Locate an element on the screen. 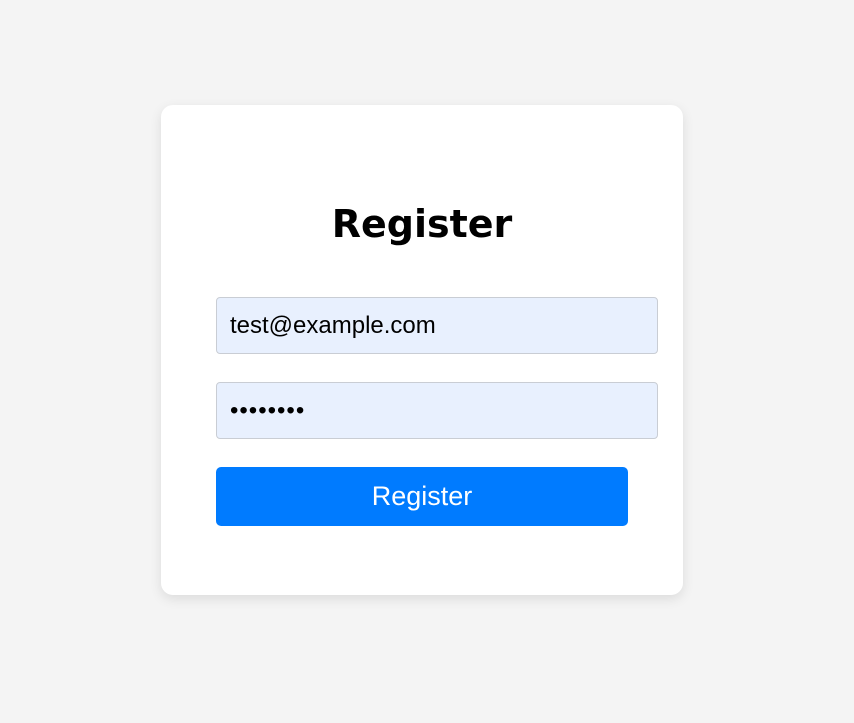 Image resolution: width=854 pixels, height=723 pixels. register-button: Register is located at coordinates (422, 496).